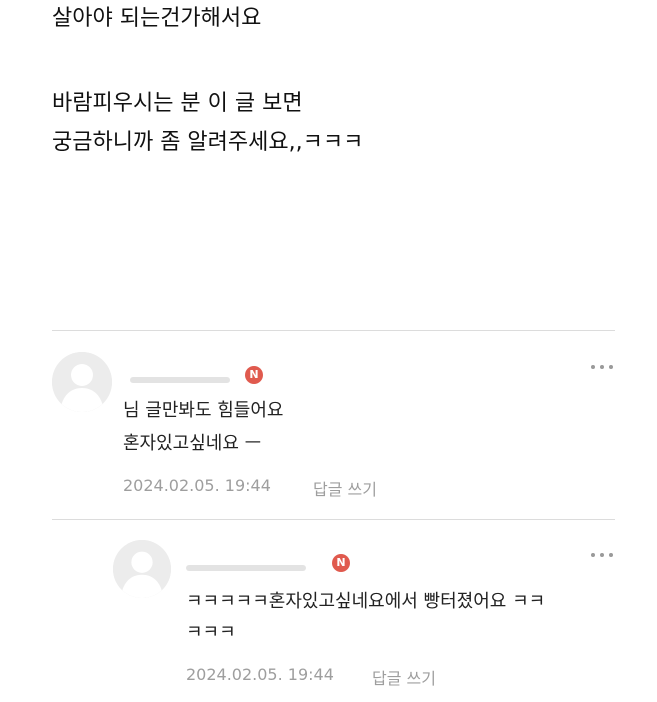  What do you see at coordinates (366, 601) in the screenshot?
I see `comment-line: ㅋㅋㅋㅋㅋ혼자있고싶네요에서 빵터졌어요 ㅋㅋ` at bounding box center [366, 601].